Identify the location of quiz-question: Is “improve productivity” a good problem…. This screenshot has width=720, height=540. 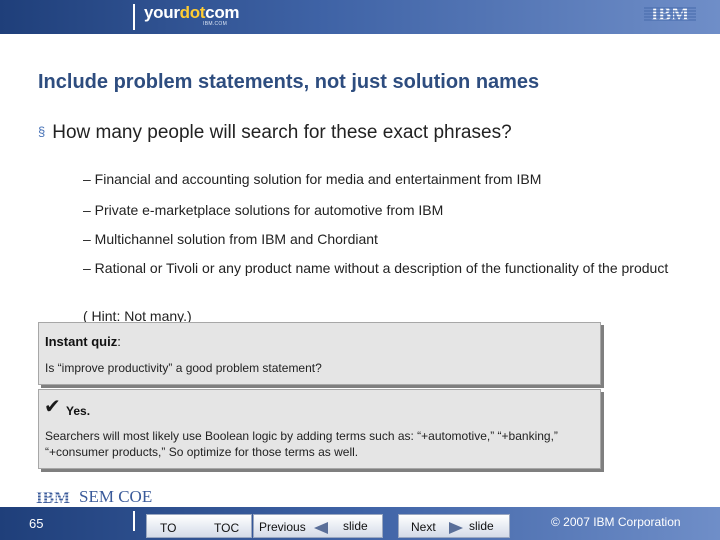
(183, 368).